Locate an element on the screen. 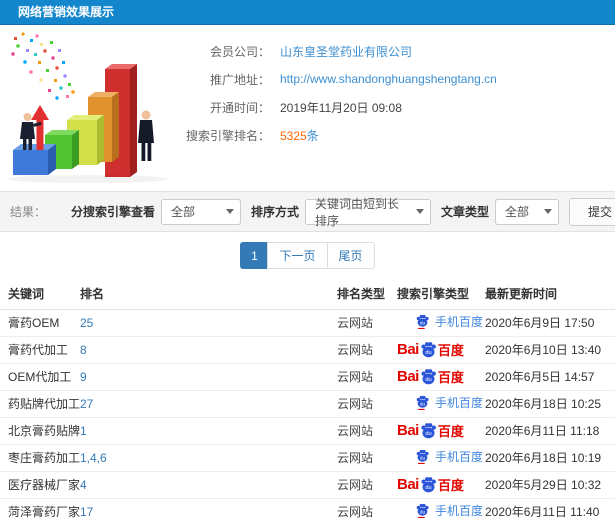  page-button-last: 尾页 is located at coordinates (350, 255).